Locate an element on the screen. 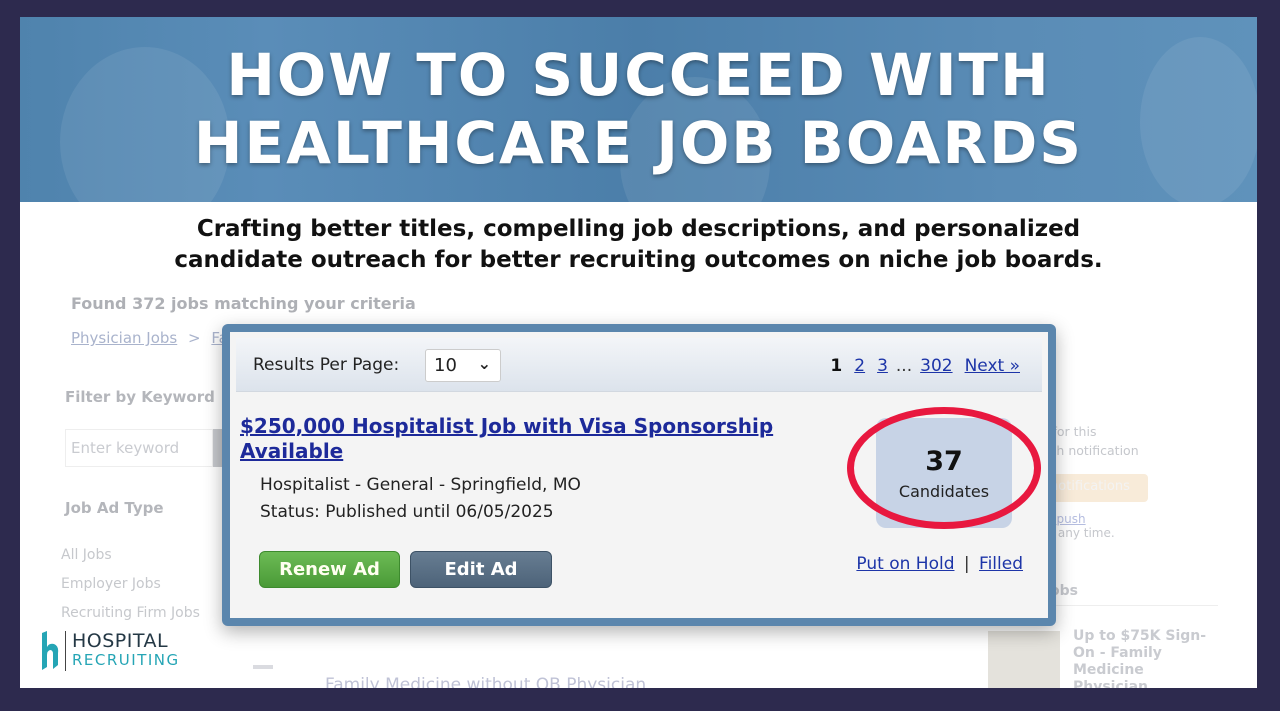 This screenshot has height=711, width=1280. page-3-link: 3 is located at coordinates (882, 366).